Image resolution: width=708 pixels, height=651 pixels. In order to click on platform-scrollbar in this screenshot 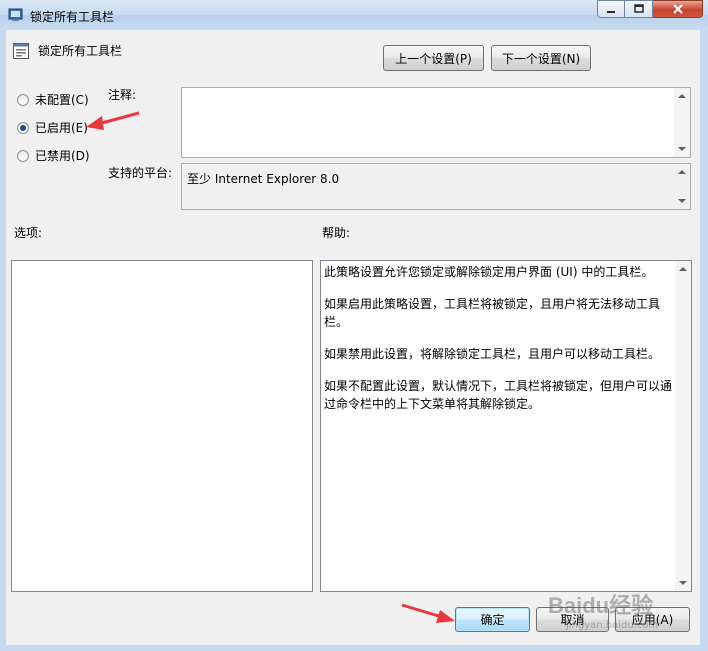, I will do `click(682, 186)`.